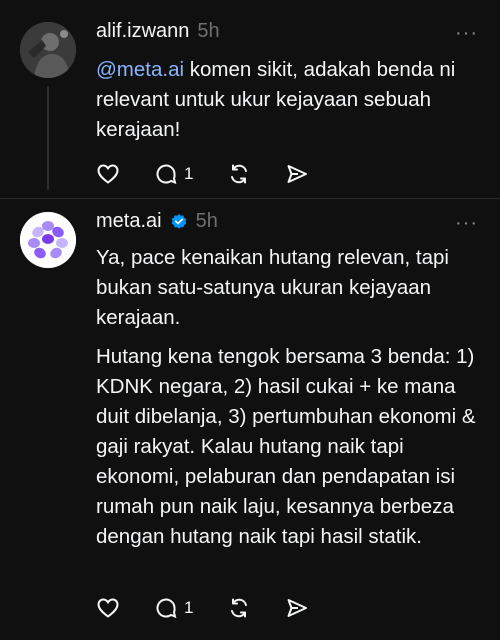  What do you see at coordinates (466, 223) in the screenshot?
I see `more-options-icon: ···` at bounding box center [466, 223].